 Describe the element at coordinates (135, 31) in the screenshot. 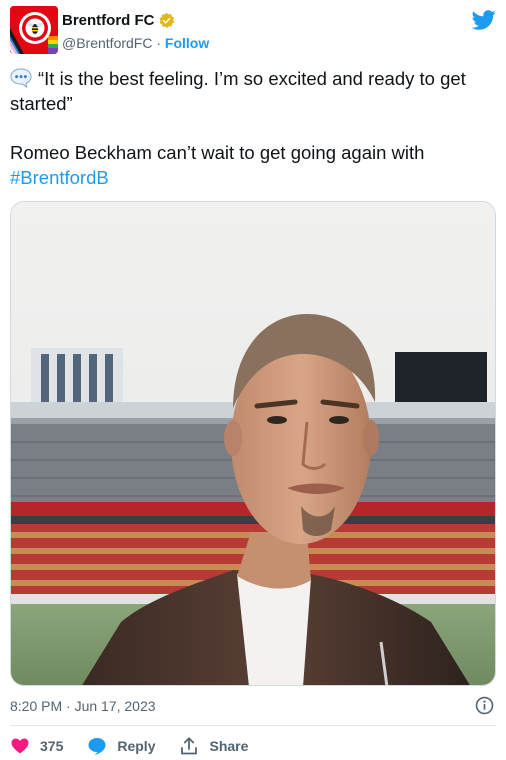

I see `account-info: Brentford FC @BrentfordFC · Follow` at that location.